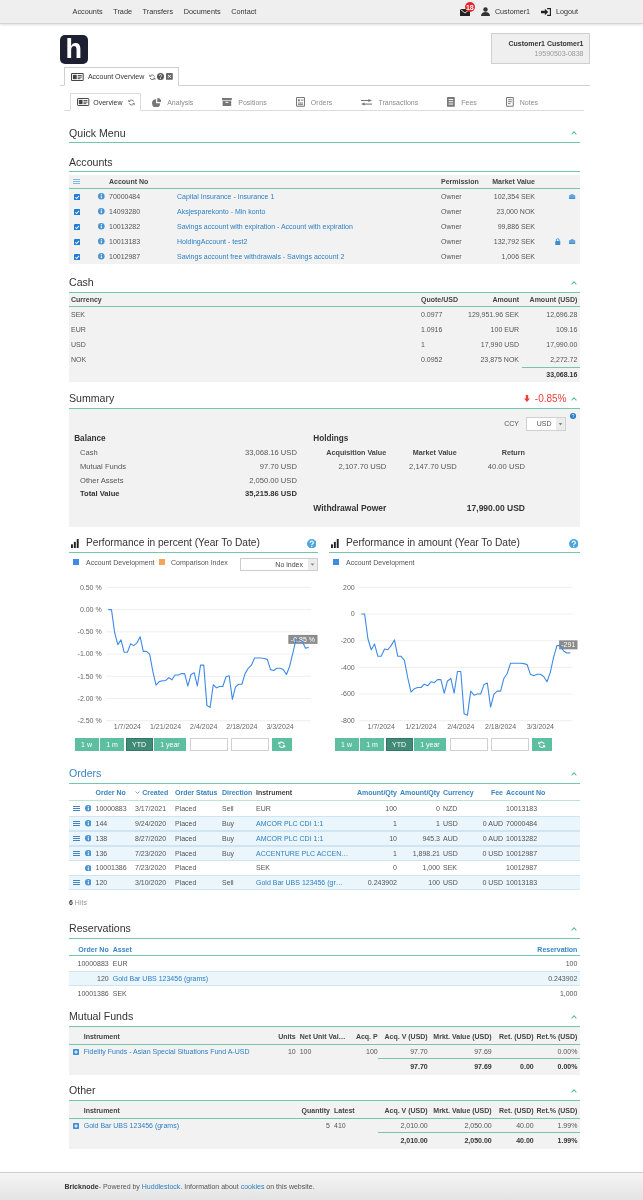 This screenshot has height=1200, width=643. I want to click on logo: h, so click(74, 50).